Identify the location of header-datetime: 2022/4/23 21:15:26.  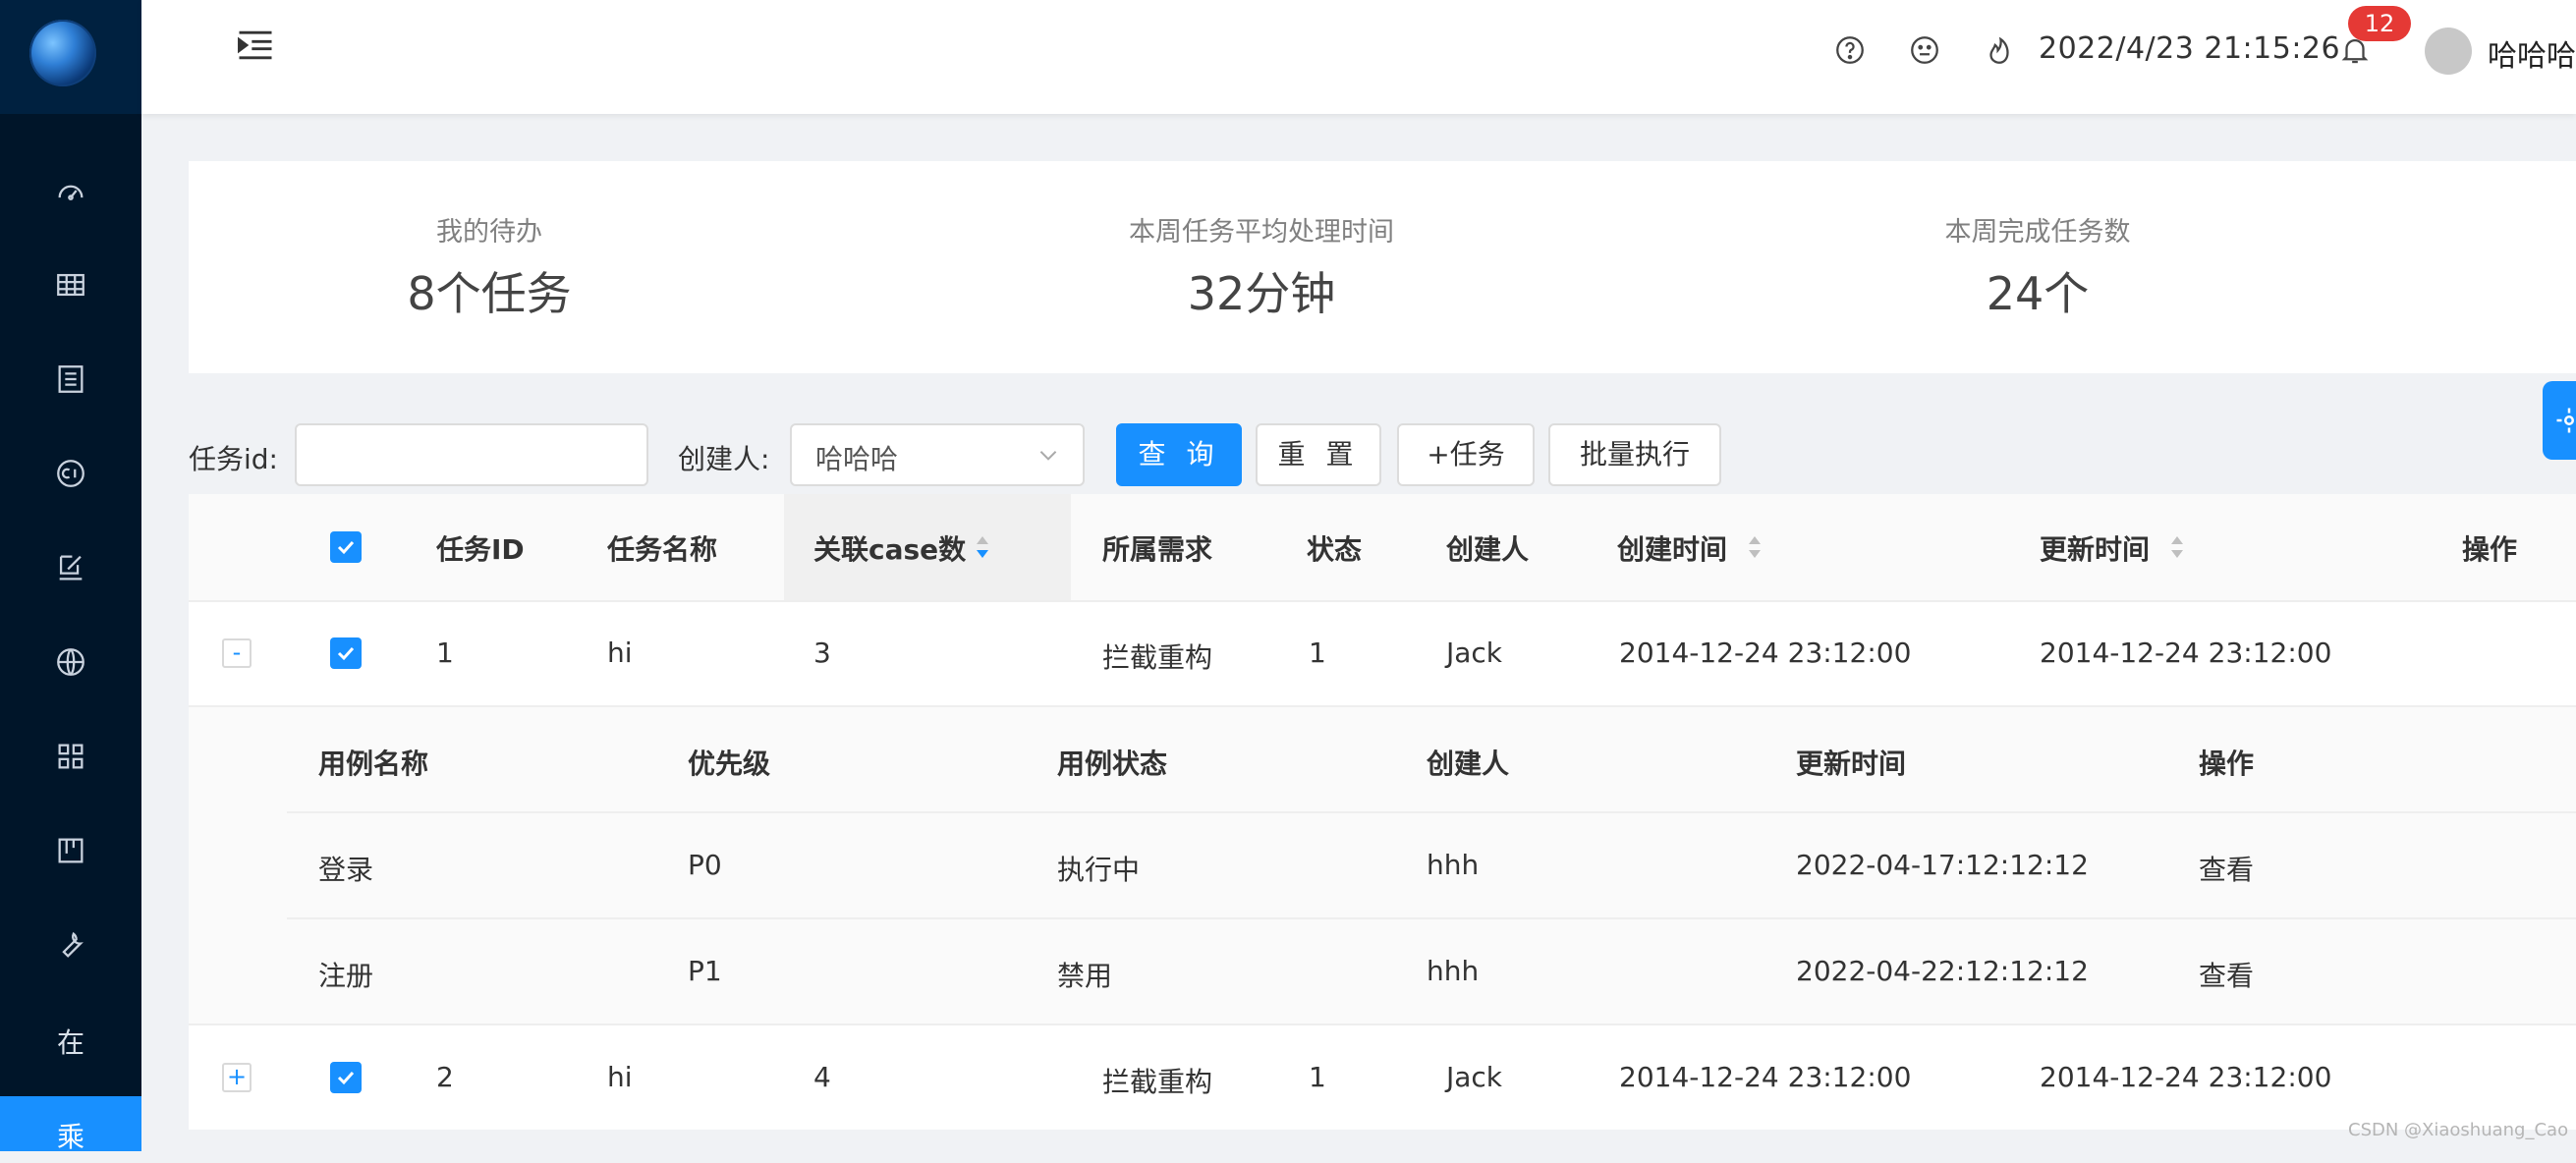
(2190, 49).